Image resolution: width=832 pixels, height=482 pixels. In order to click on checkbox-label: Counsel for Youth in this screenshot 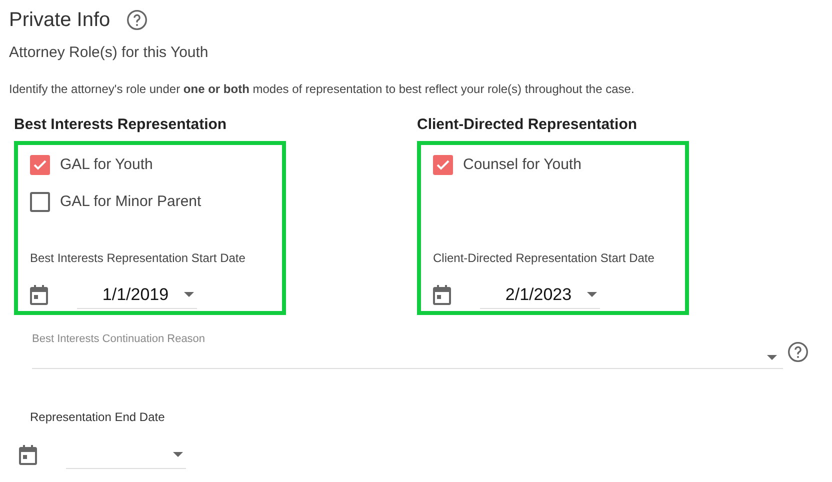, I will do `click(522, 165)`.